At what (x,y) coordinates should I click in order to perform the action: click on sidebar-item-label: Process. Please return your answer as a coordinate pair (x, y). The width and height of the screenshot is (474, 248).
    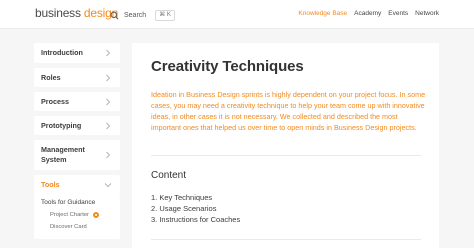
    Looking at the image, I should click on (55, 101).